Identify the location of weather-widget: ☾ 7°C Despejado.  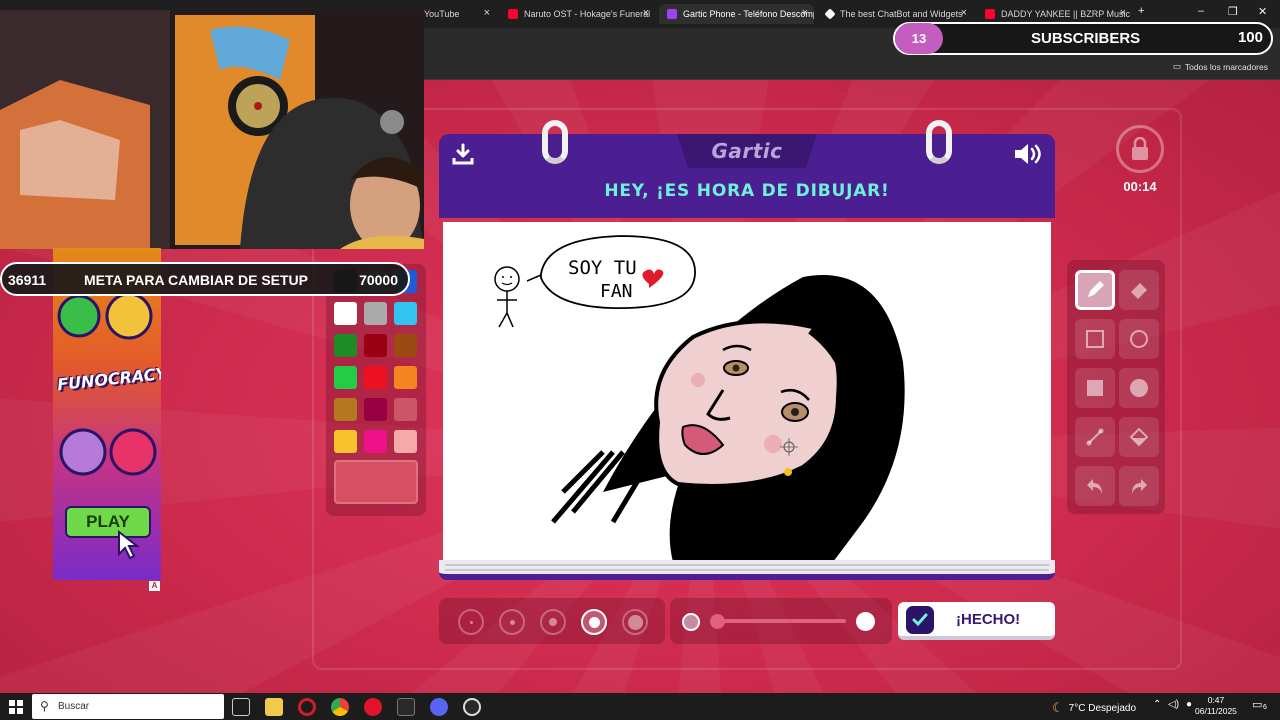
(1094, 708).